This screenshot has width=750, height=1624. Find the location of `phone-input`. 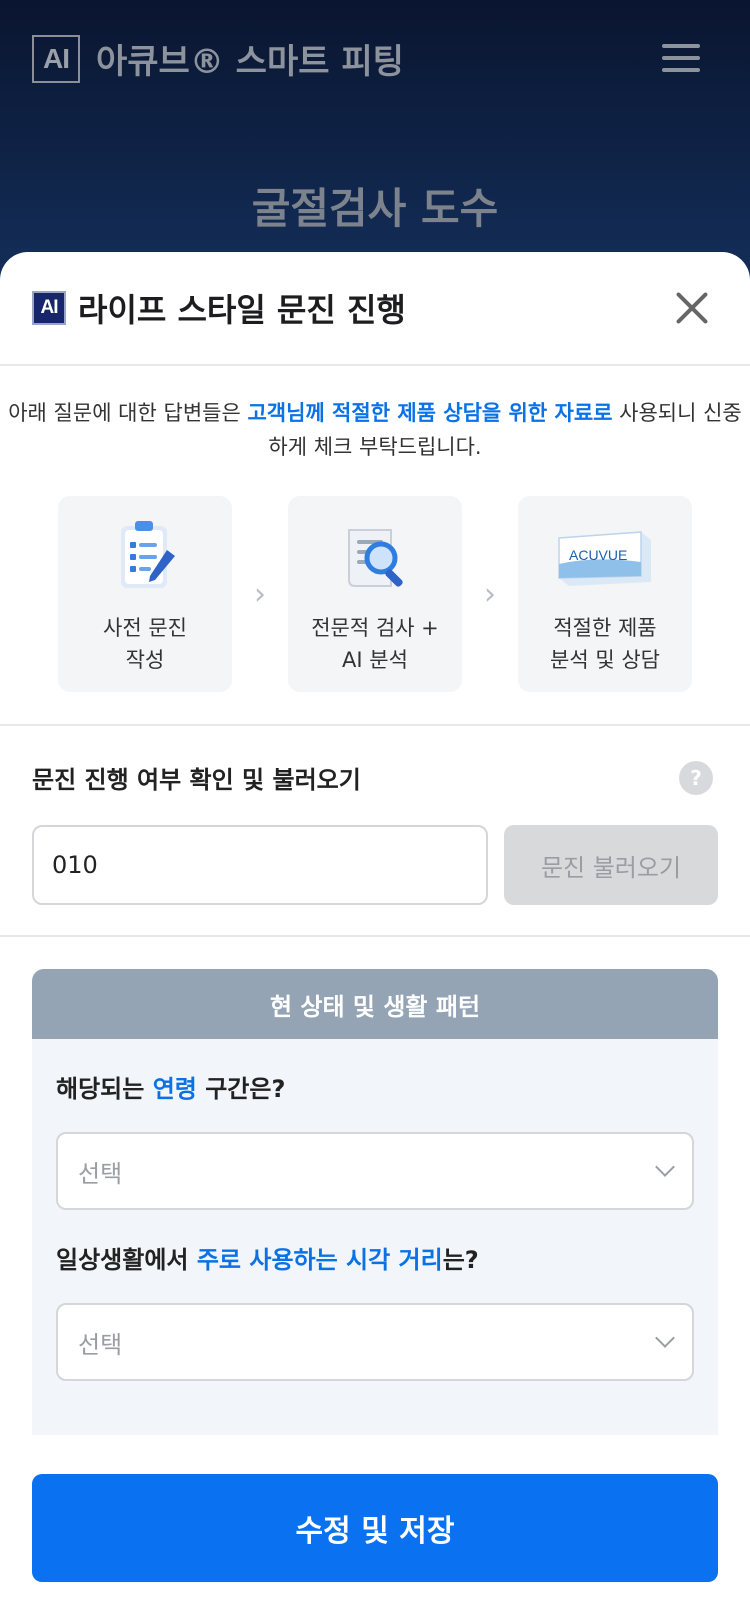

phone-input is located at coordinates (260, 865).